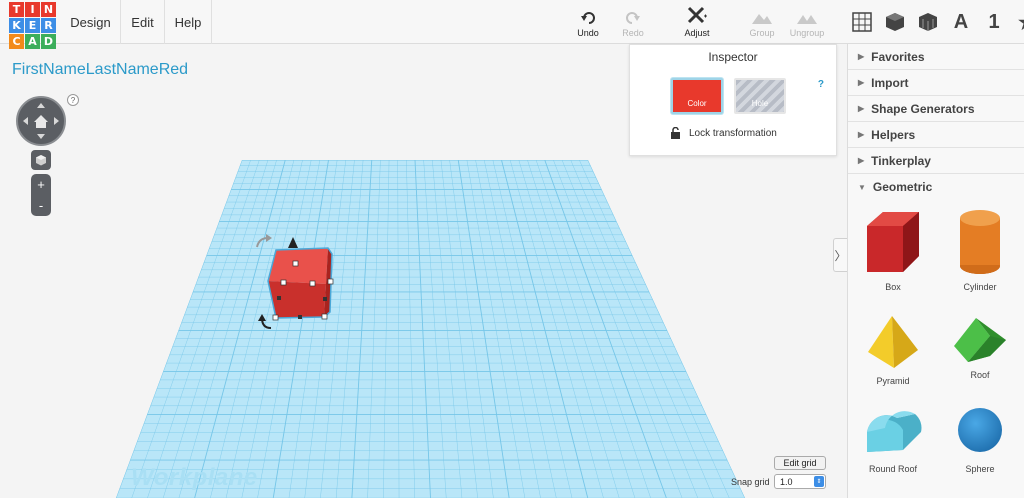 The height and width of the screenshot is (498, 1024). I want to click on shape-box: Box, so click(893, 250).